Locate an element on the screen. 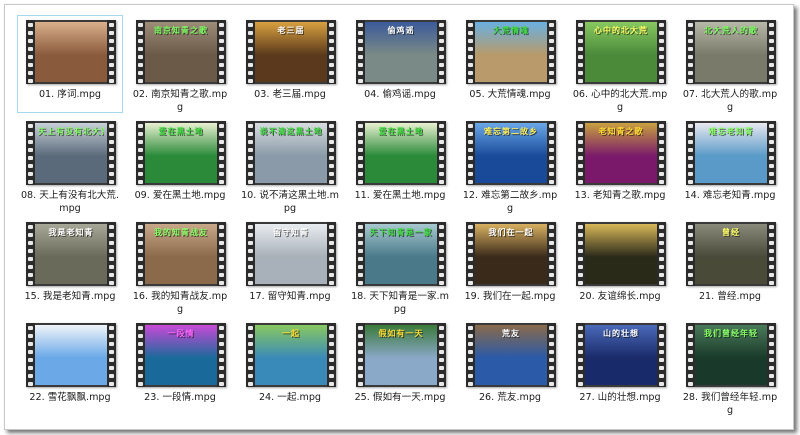 This screenshot has width=800, height=435. video-thumbnail: 天下知青是一家 is located at coordinates (401, 254).